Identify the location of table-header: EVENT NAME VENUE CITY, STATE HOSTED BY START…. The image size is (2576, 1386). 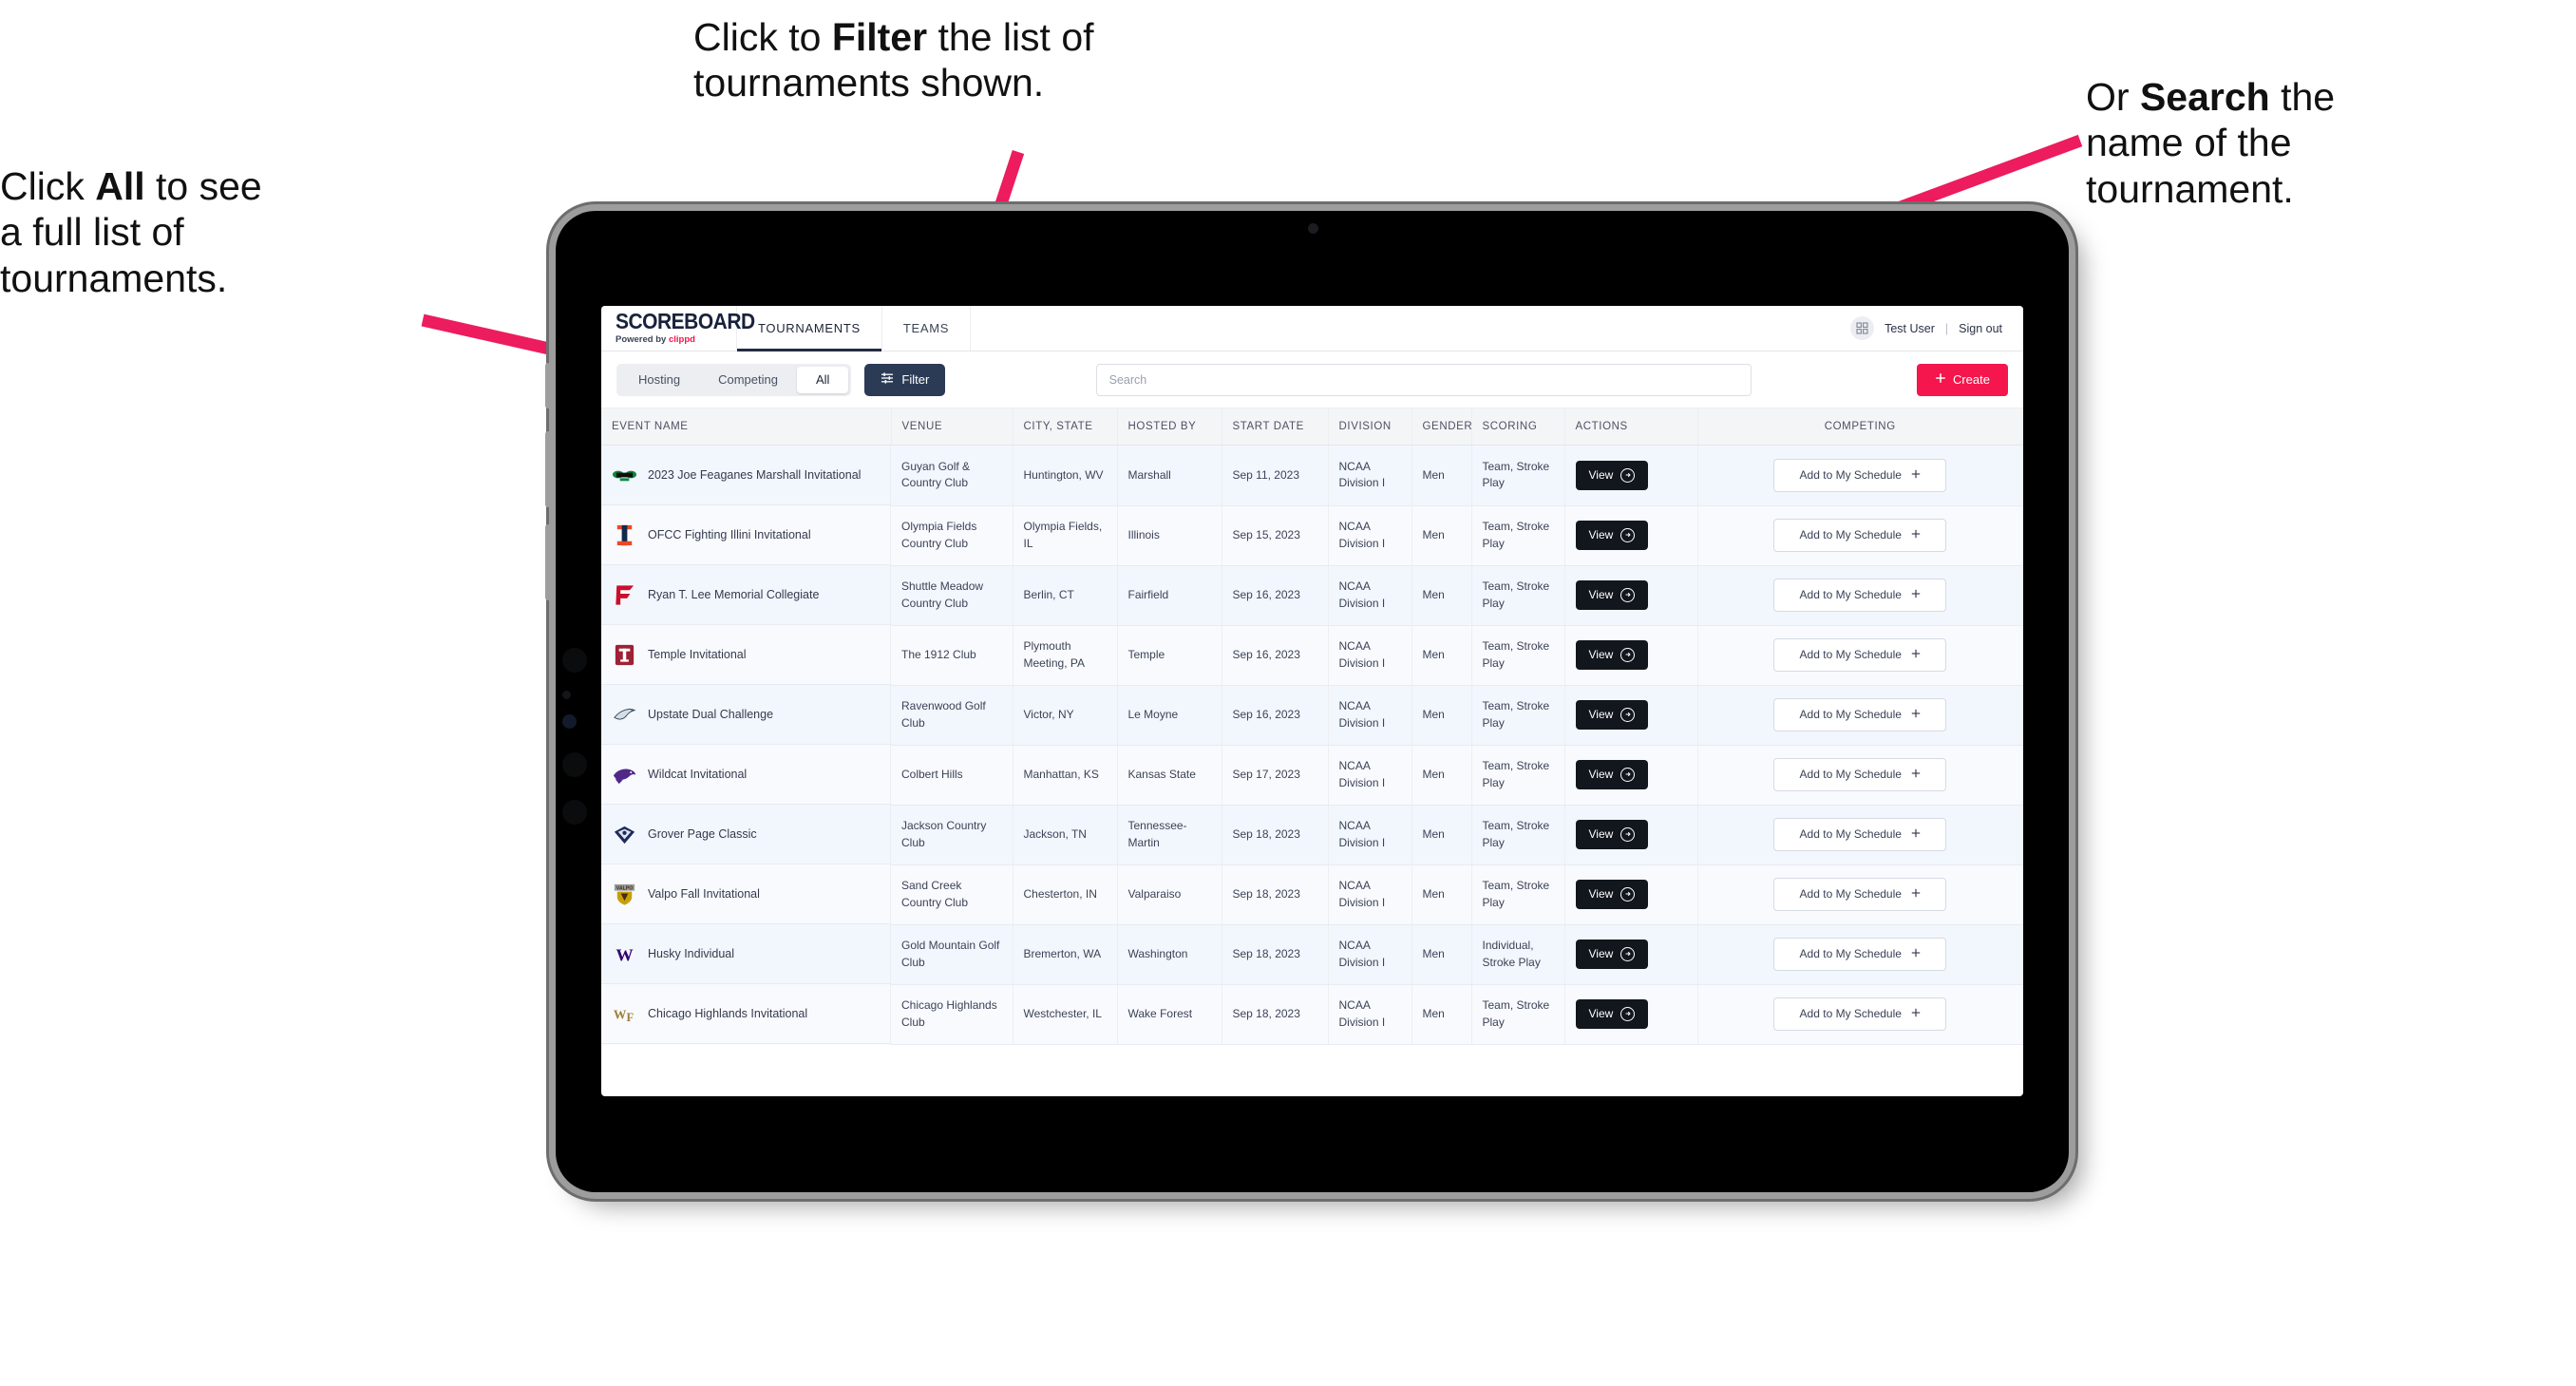
(1312, 427).